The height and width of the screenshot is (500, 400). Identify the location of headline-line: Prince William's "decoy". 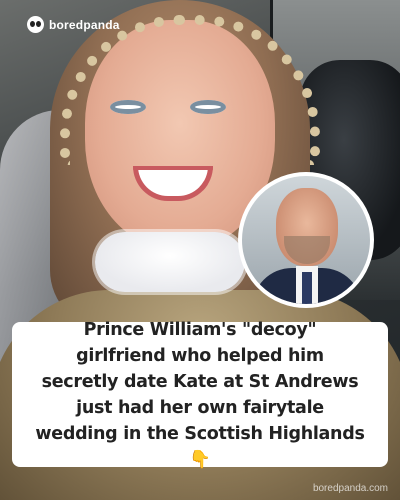
(200, 329).